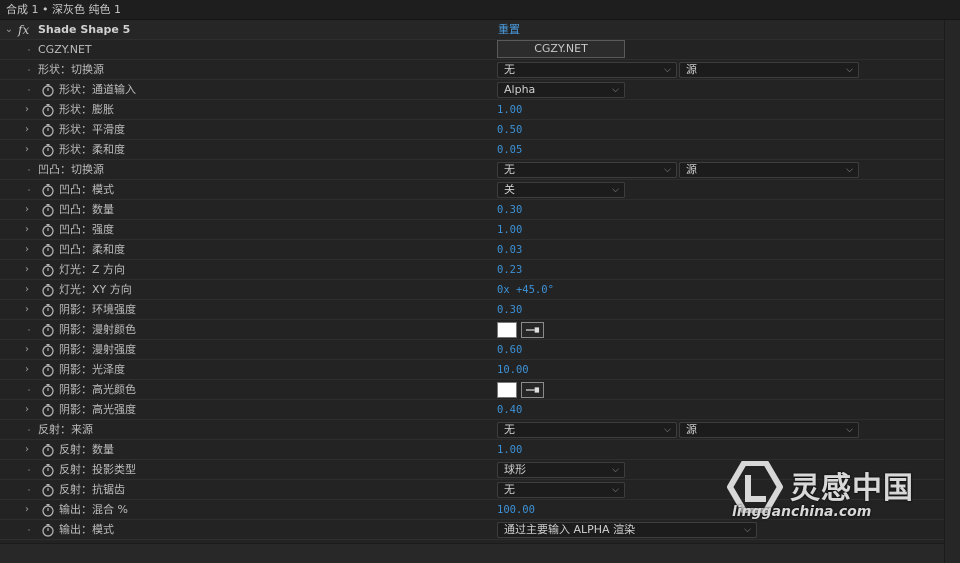  I want to click on property-row: › 凹凸：数量 0.30, so click(472, 210).